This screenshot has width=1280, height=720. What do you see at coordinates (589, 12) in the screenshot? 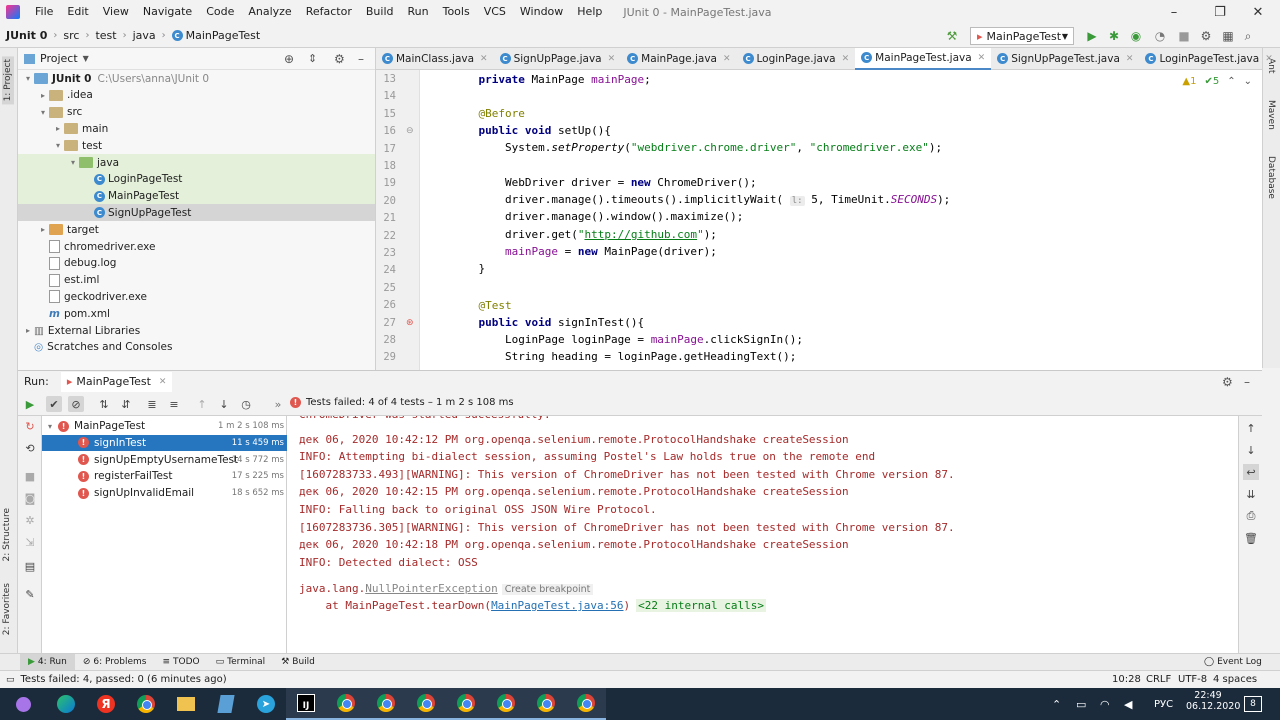
I see `menu-help: Help` at bounding box center [589, 12].